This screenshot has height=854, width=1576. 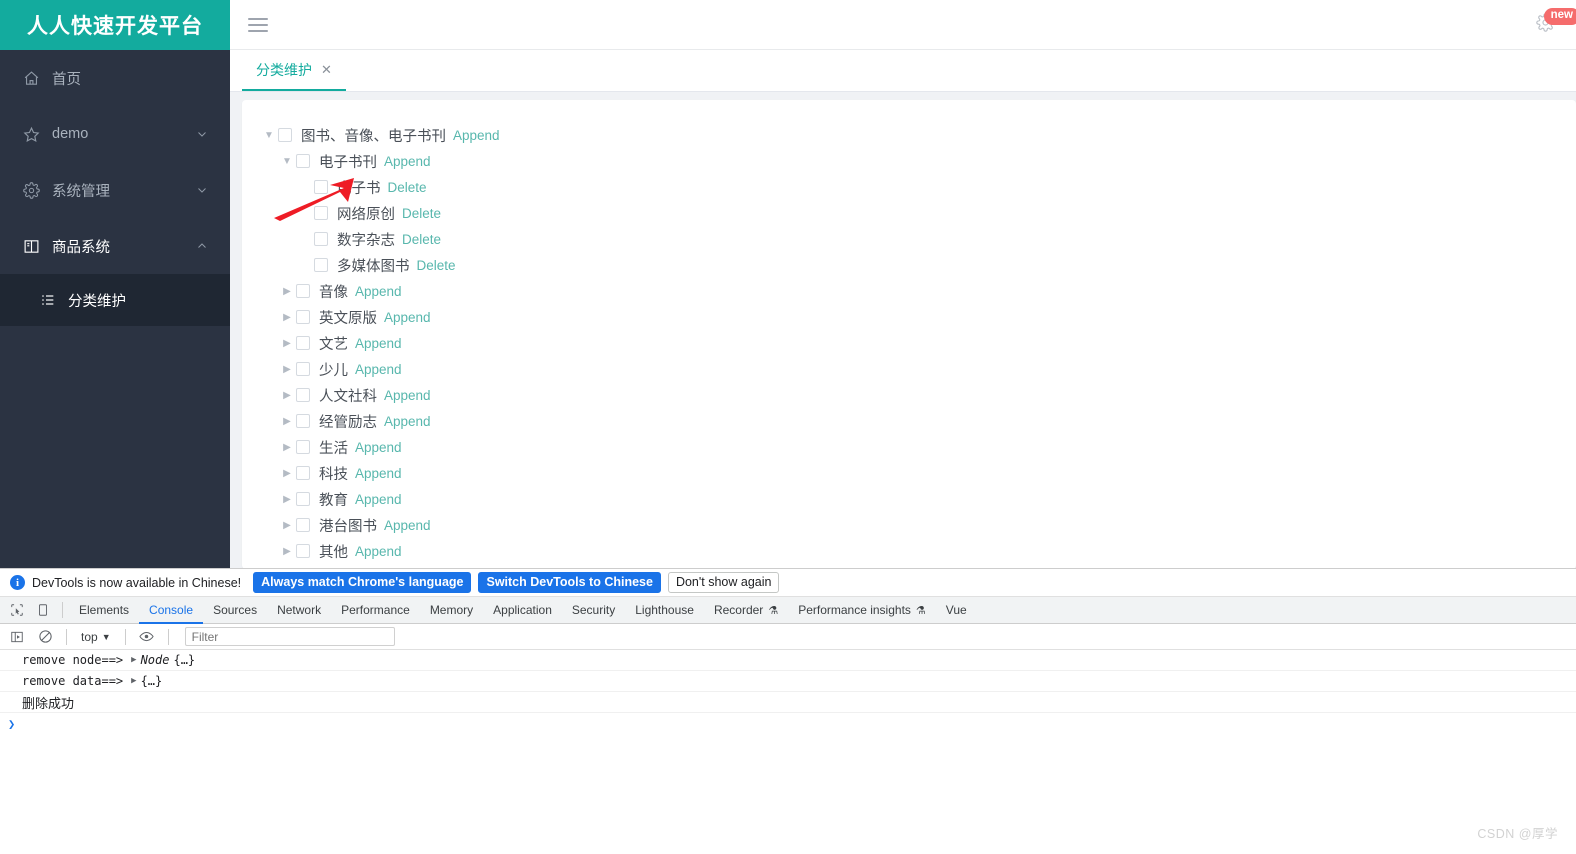 I want to click on sidebar-item-home: 首页, so click(x=115, y=78).